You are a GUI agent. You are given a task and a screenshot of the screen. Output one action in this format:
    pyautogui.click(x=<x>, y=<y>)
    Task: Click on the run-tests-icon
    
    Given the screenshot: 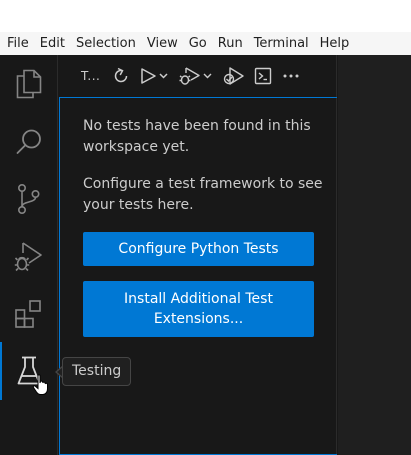 What is the action you would take?
    pyautogui.click(x=154, y=76)
    